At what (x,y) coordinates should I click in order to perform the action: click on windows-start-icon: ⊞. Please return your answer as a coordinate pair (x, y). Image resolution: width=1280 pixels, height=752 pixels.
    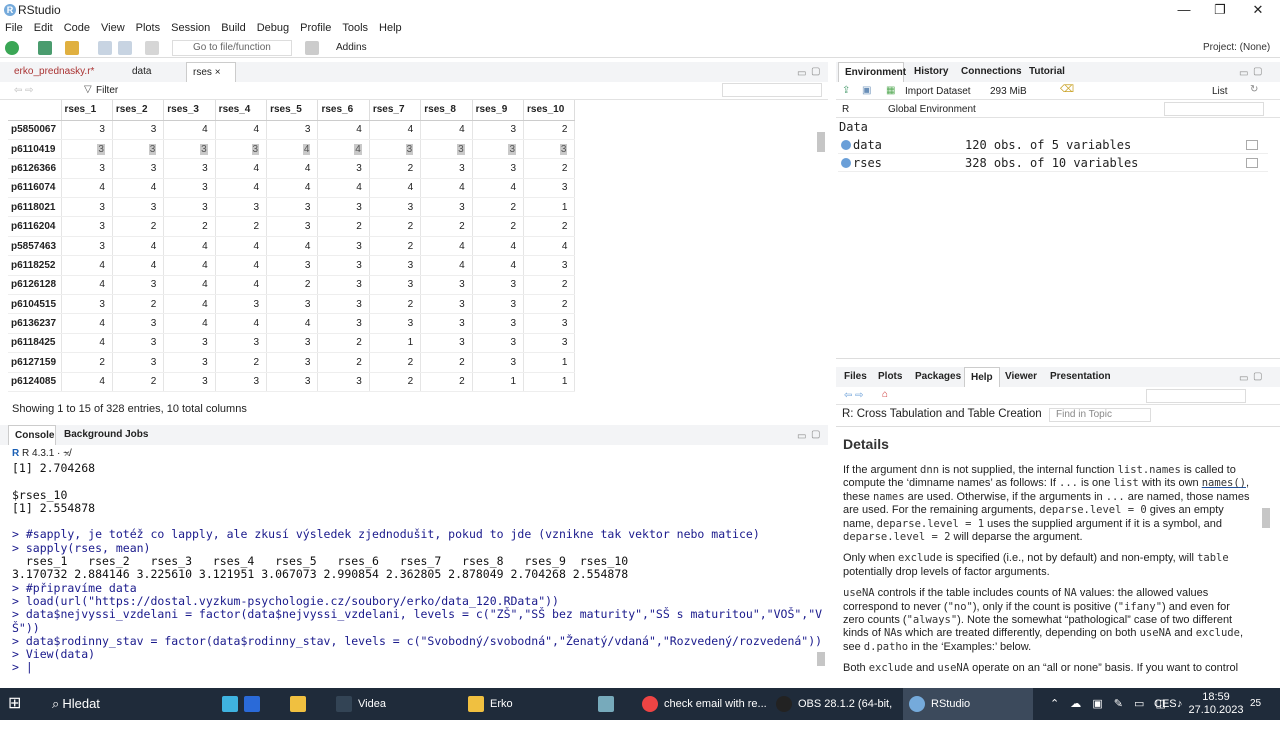
    Looking at the image, I should click on (14, 704).